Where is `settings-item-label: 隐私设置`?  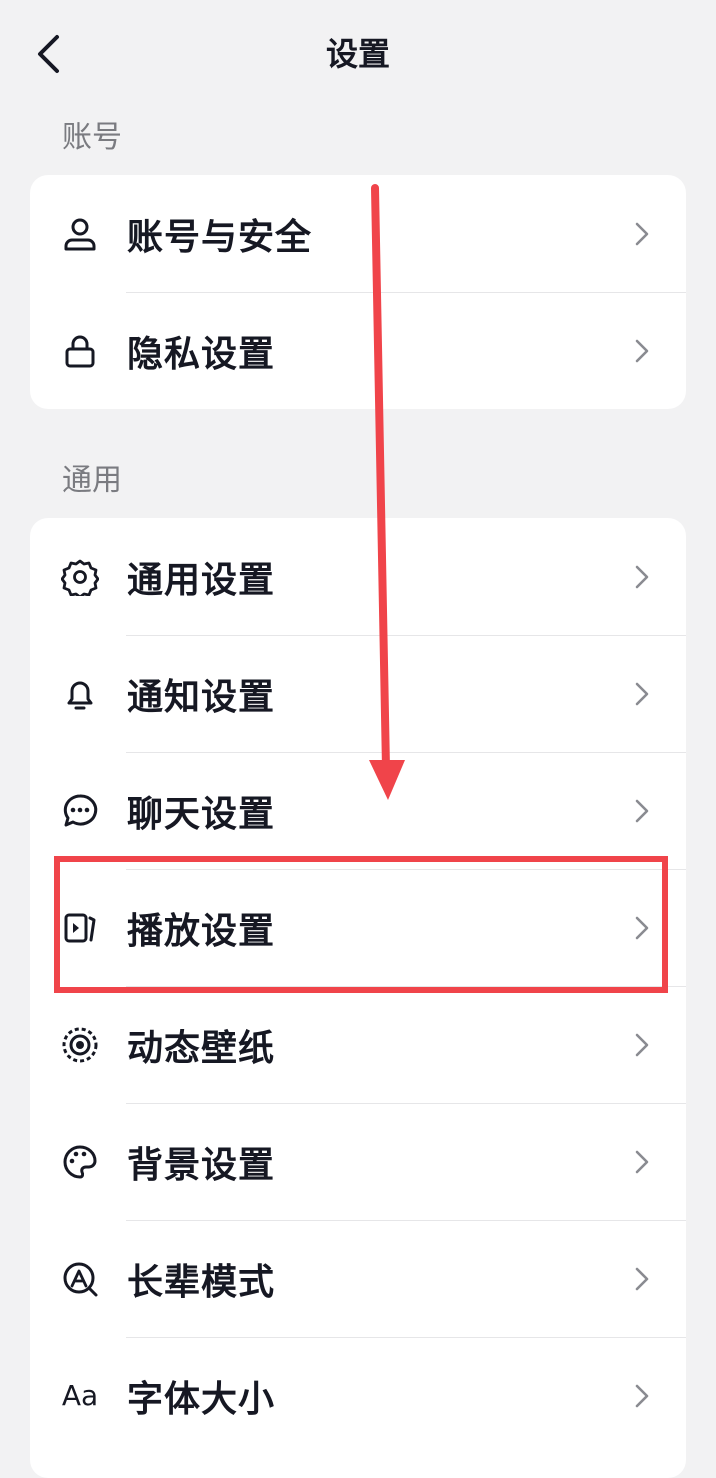 settings-item-label: 隐私设置 is located at coordinates (201, 354).